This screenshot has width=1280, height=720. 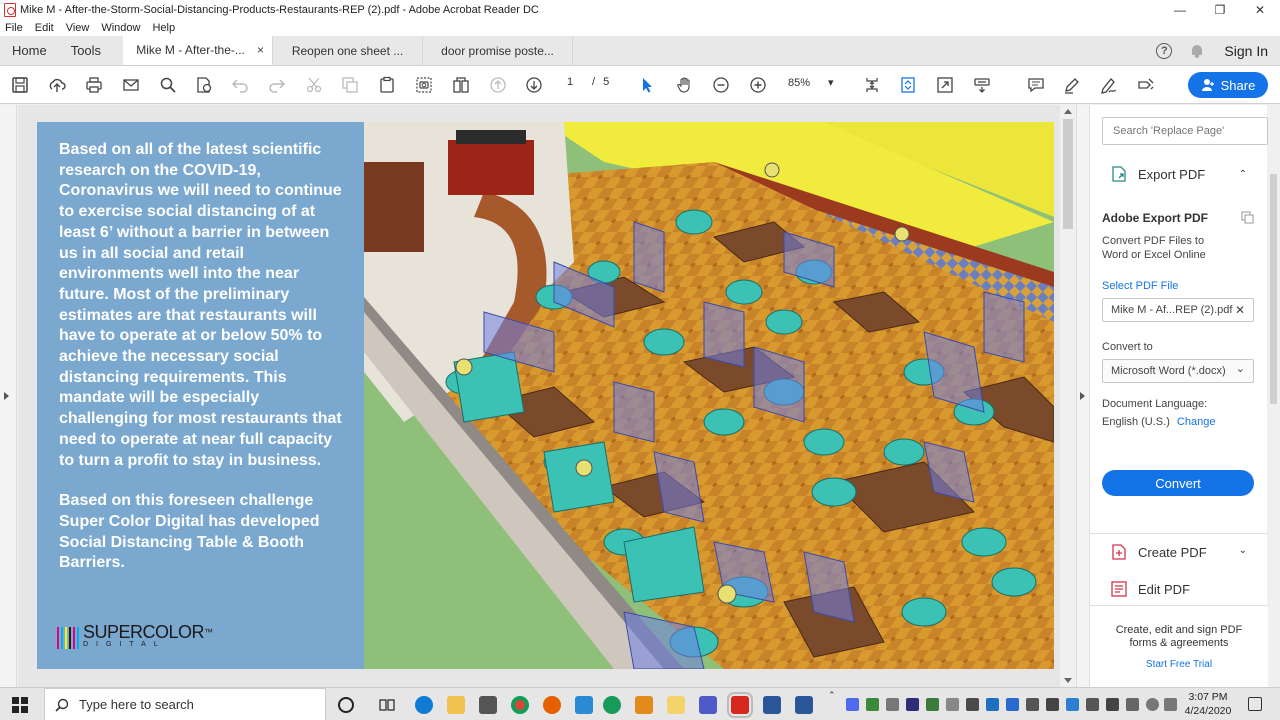 What do you see at coordinates (708, 705) in the screenshot?
I see `teams-icon` at bounding box center [708, 705].